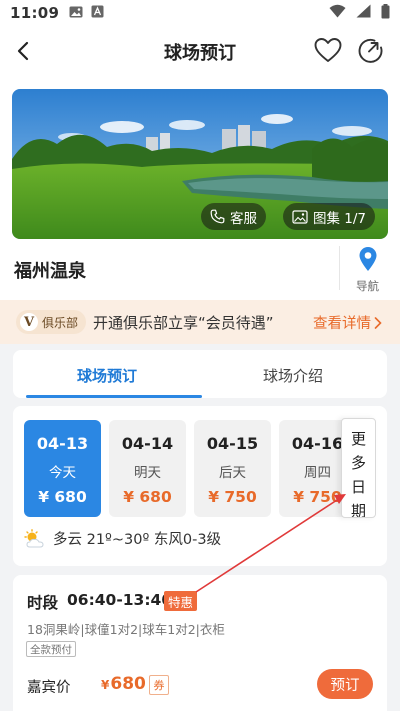  I want to click on customer-service-label: 客服, so click(243, 218).